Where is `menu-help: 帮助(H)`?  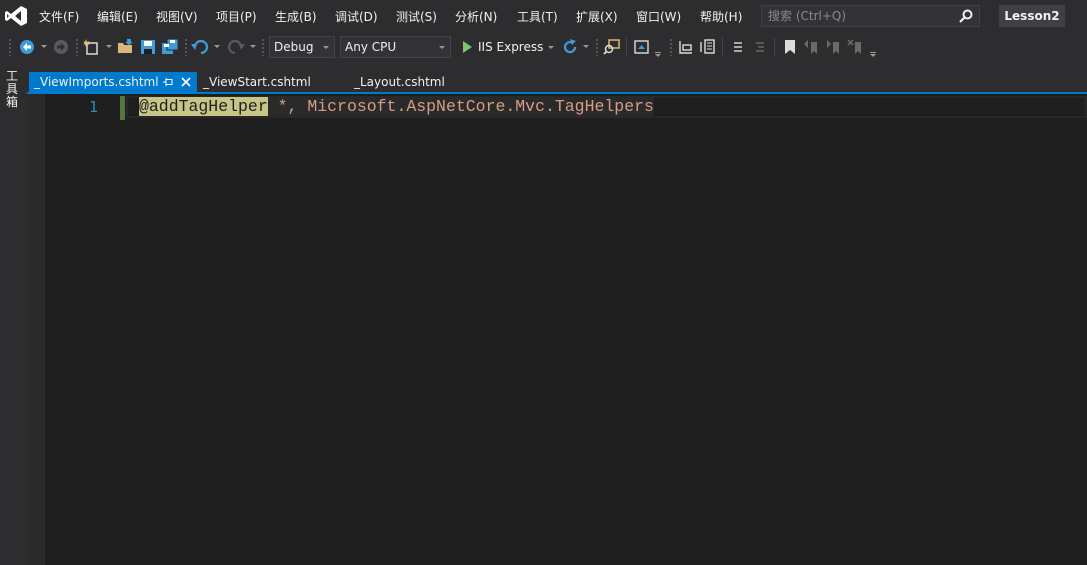 menu-help: 帮助(H) is located at coordinates (721, 17).